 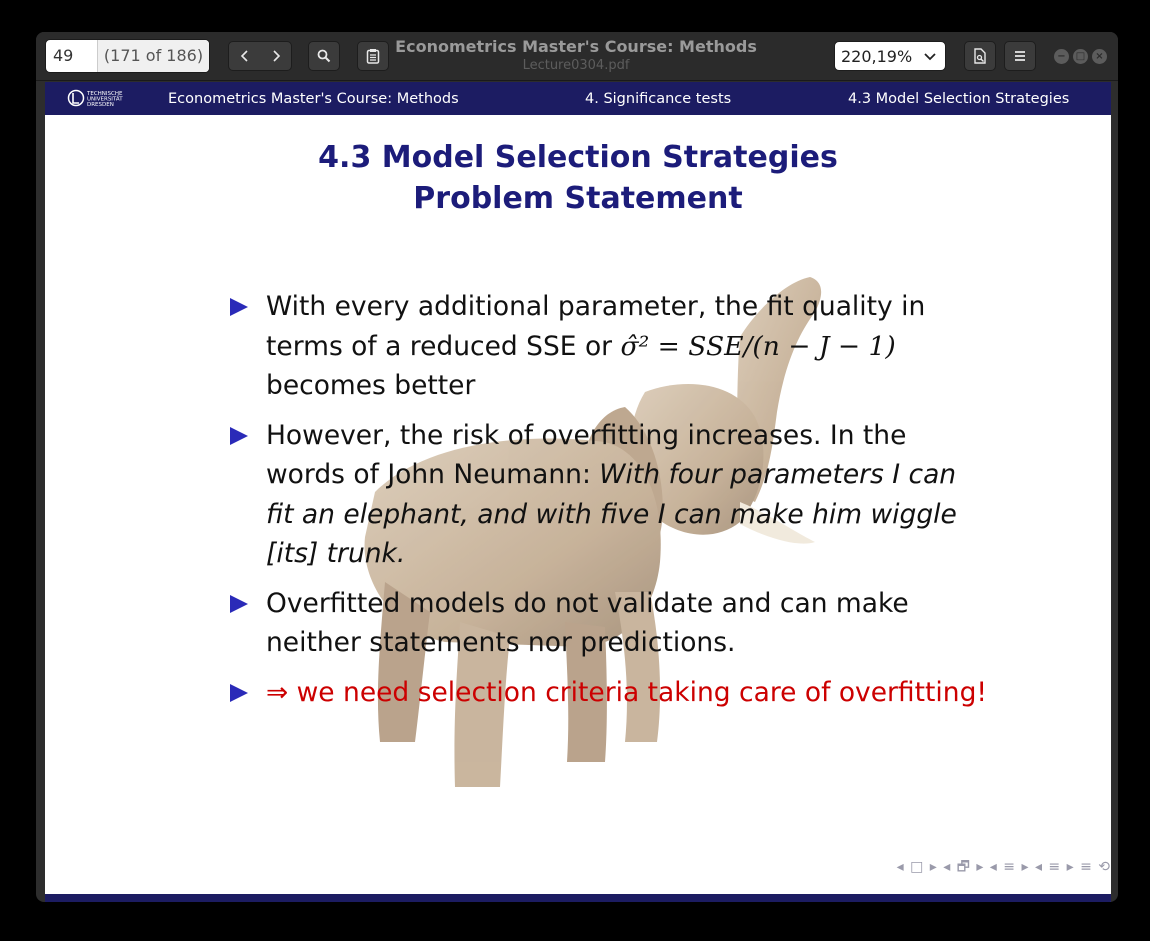 I want to click on document-title: Econometrics Master's Course: Methods, so click(x=576, y=46).